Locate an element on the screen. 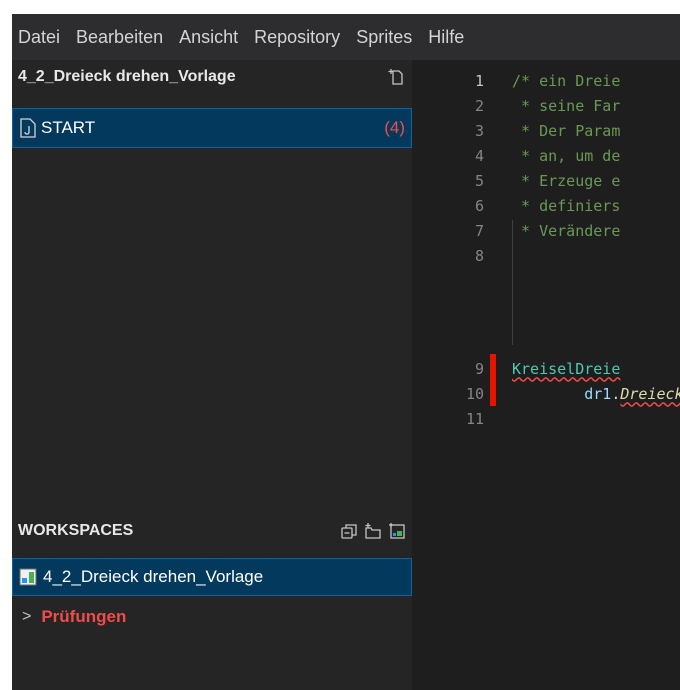 This screenshot has width=680, height=690. code-text: * an, um de is located at coordinates (566, 155).